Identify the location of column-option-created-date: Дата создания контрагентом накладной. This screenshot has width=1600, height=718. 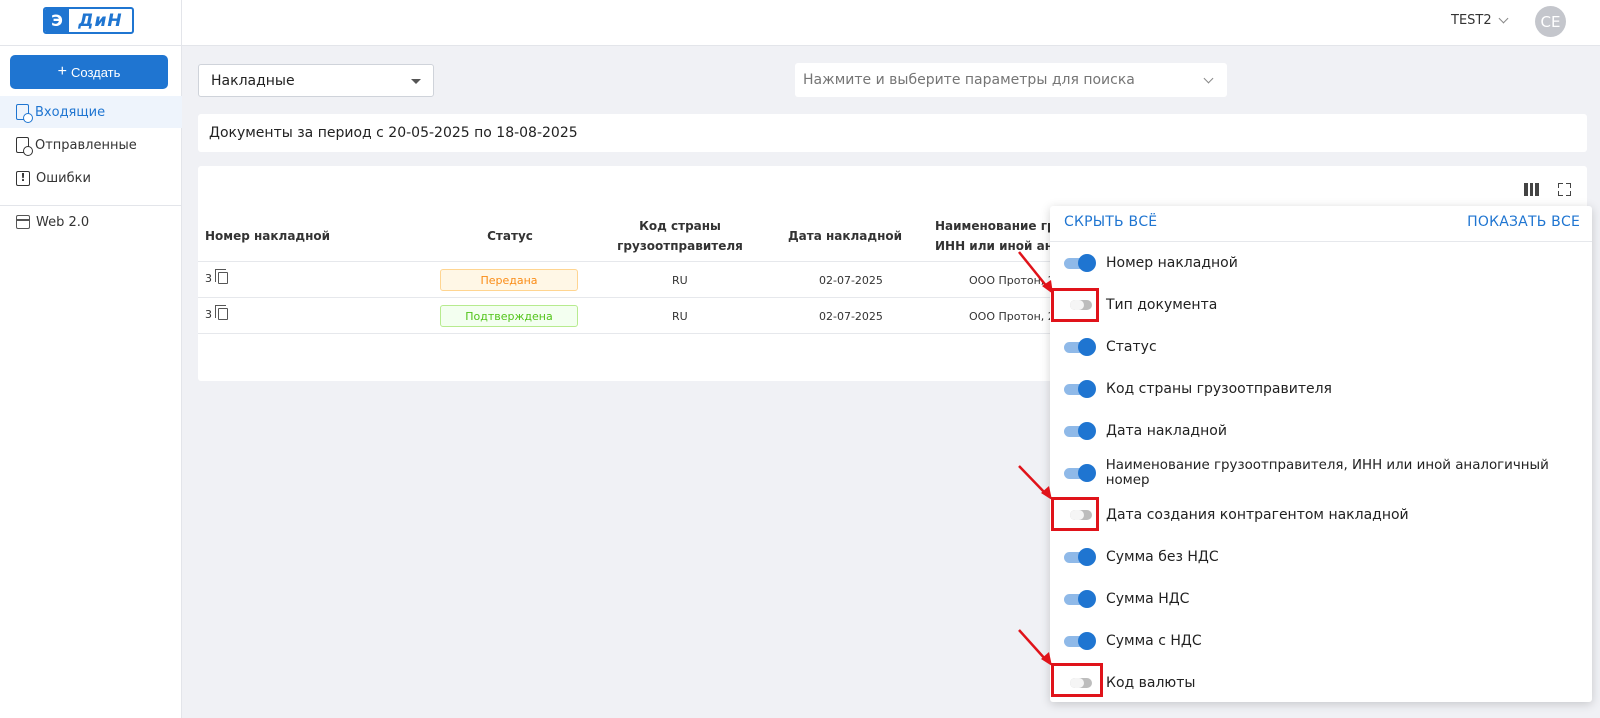
(1236, 515).